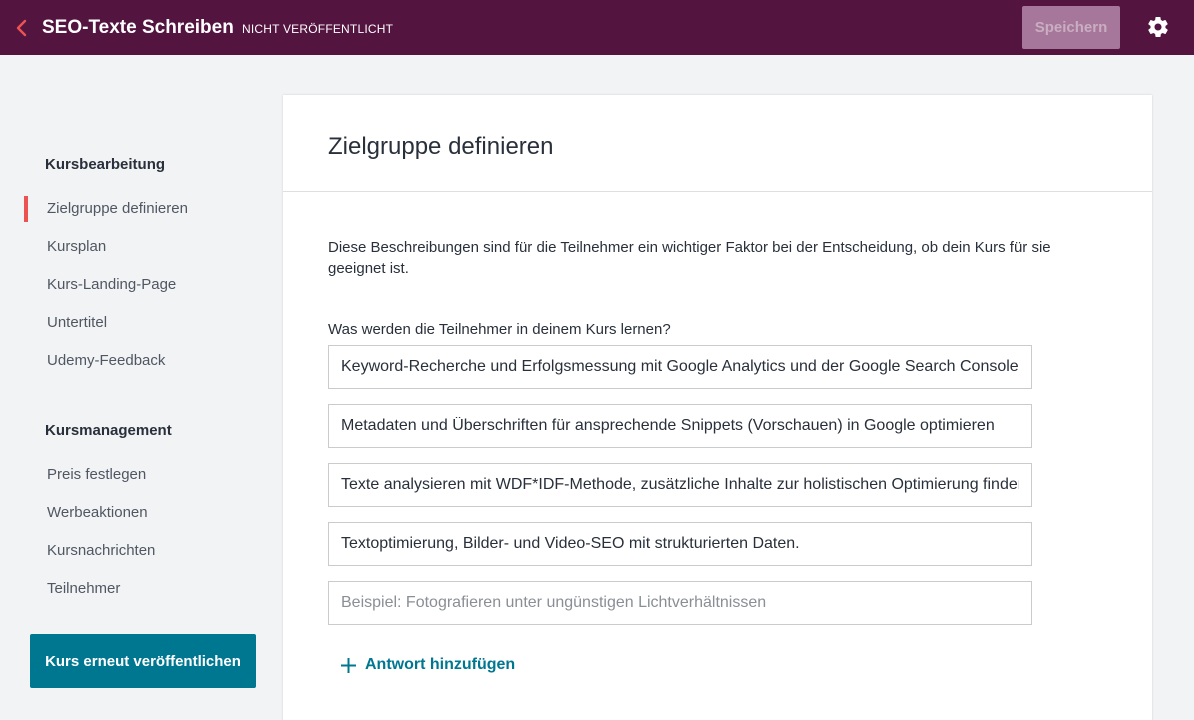 Image resolution: width=1194 pixels, height=720 pixels. Describe the element at coordinates (105, 164) in the screenshot. I see `section-heading-kursbearbeitung: Kursbearbeitung` at that location.